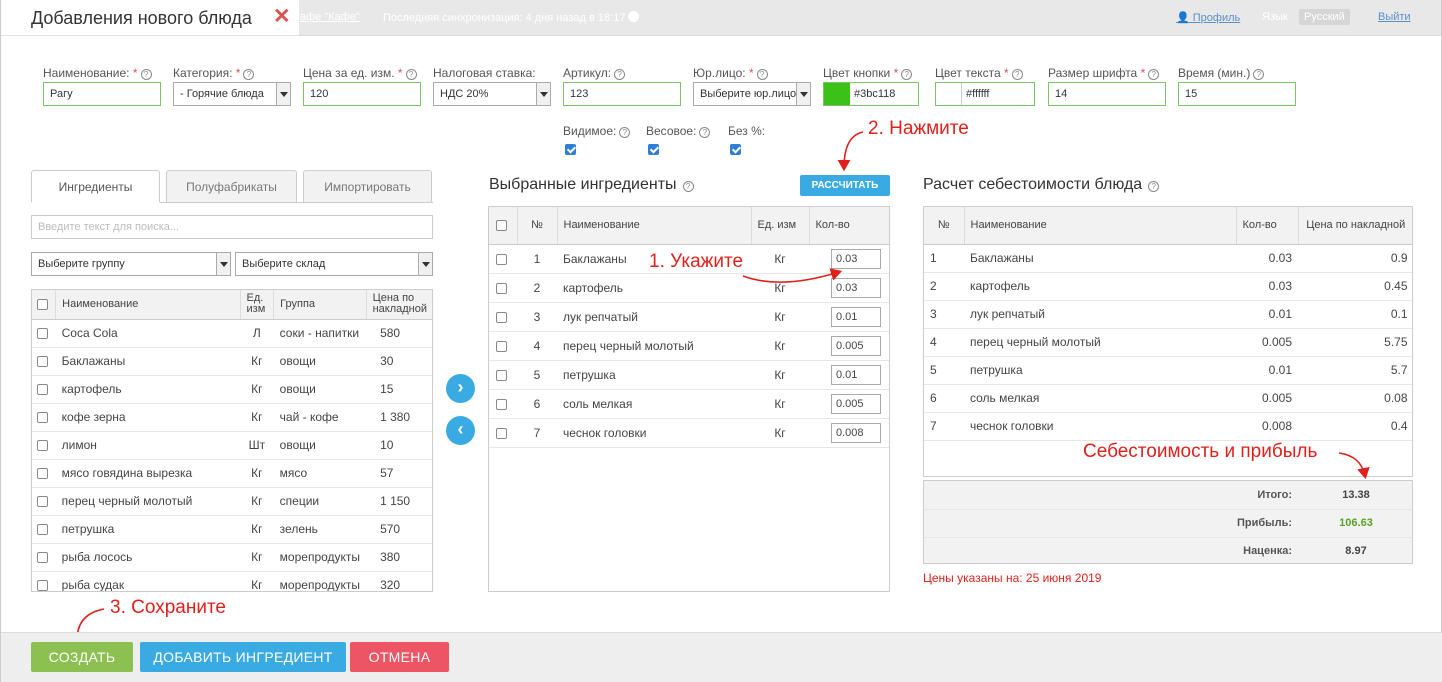  What do you see at coordinates (622, 94) in the screenshot?
I see `article-input: 123` at bounding box center [622, 94].